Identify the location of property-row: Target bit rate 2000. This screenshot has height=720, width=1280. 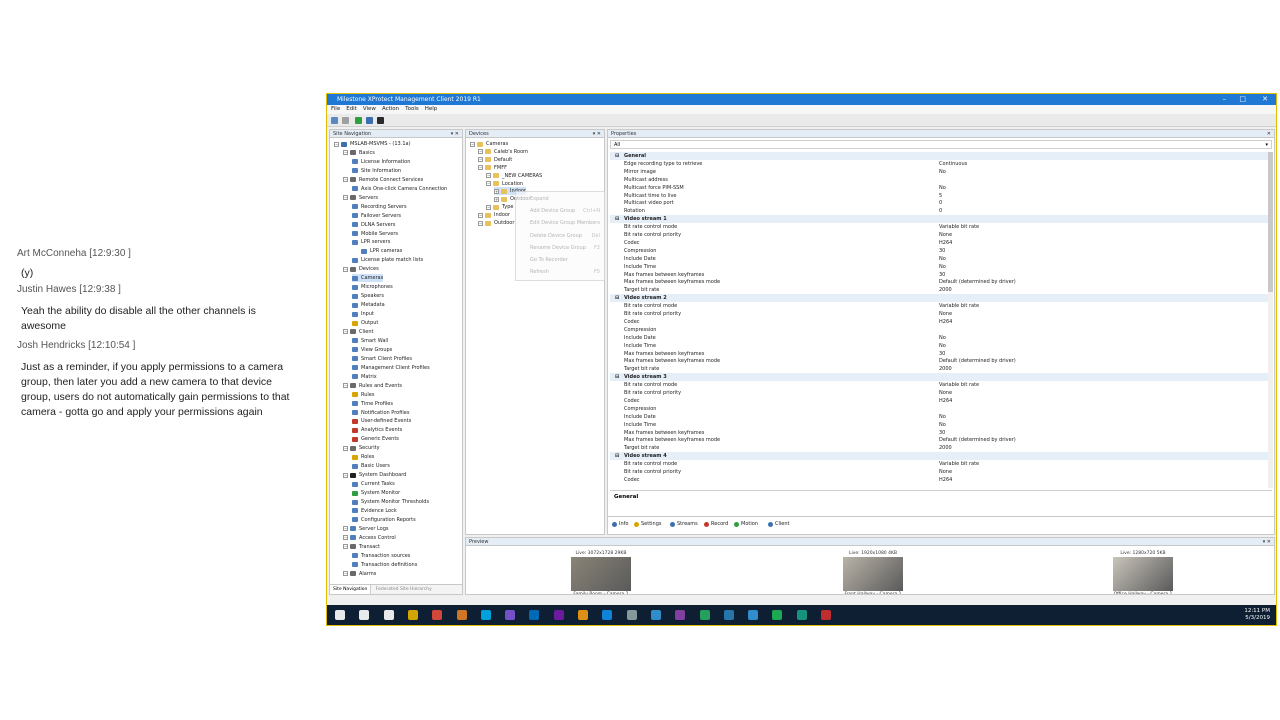
(939, 448).